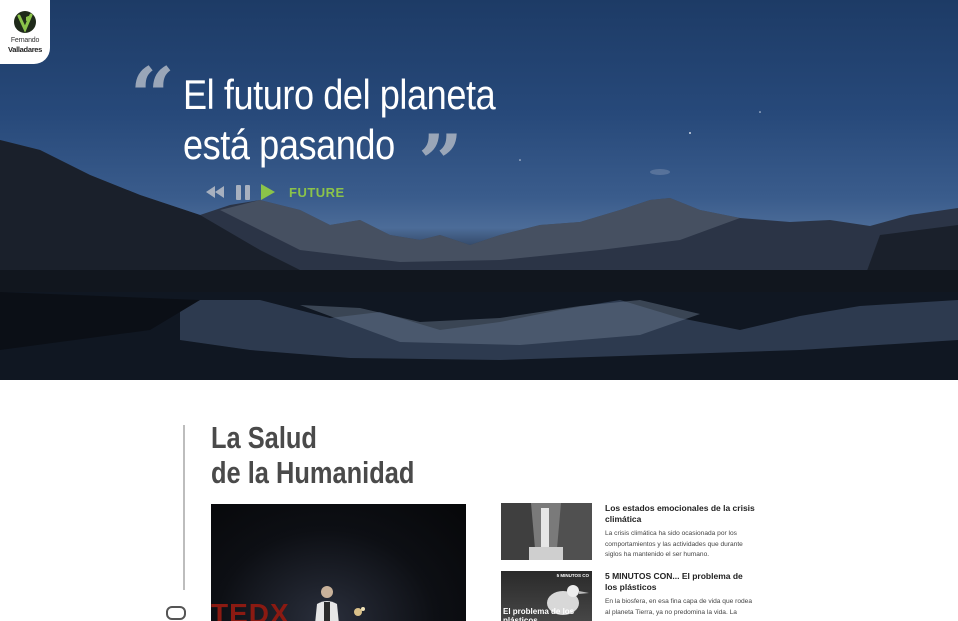 This screenshot has height=621, width=958. I want to click on open-quote-mark: “, so click(152, 96).